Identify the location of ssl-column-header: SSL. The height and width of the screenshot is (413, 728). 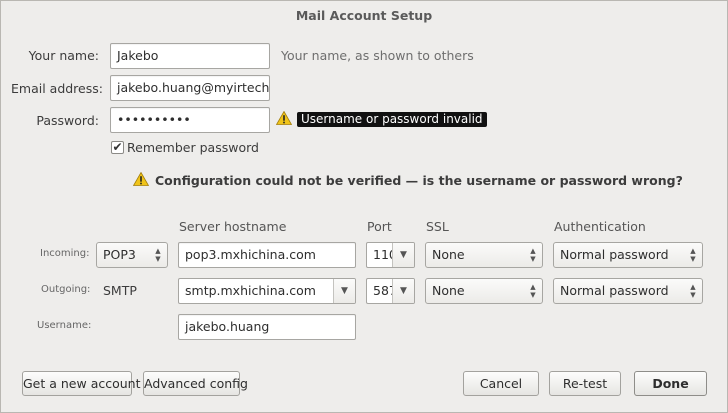
(437, 226).